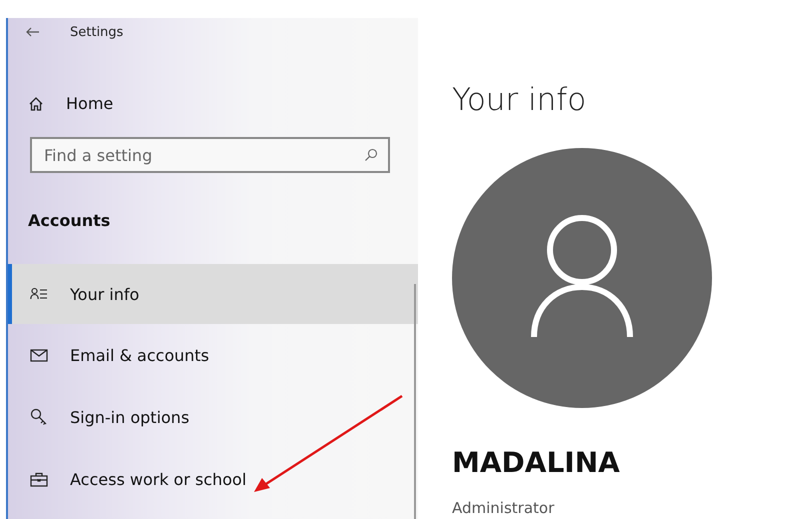  What do you see at coordinates (213, 479) in the screenshot?
I see `nav-item: Access work or school` at bounding box center [213, 479].